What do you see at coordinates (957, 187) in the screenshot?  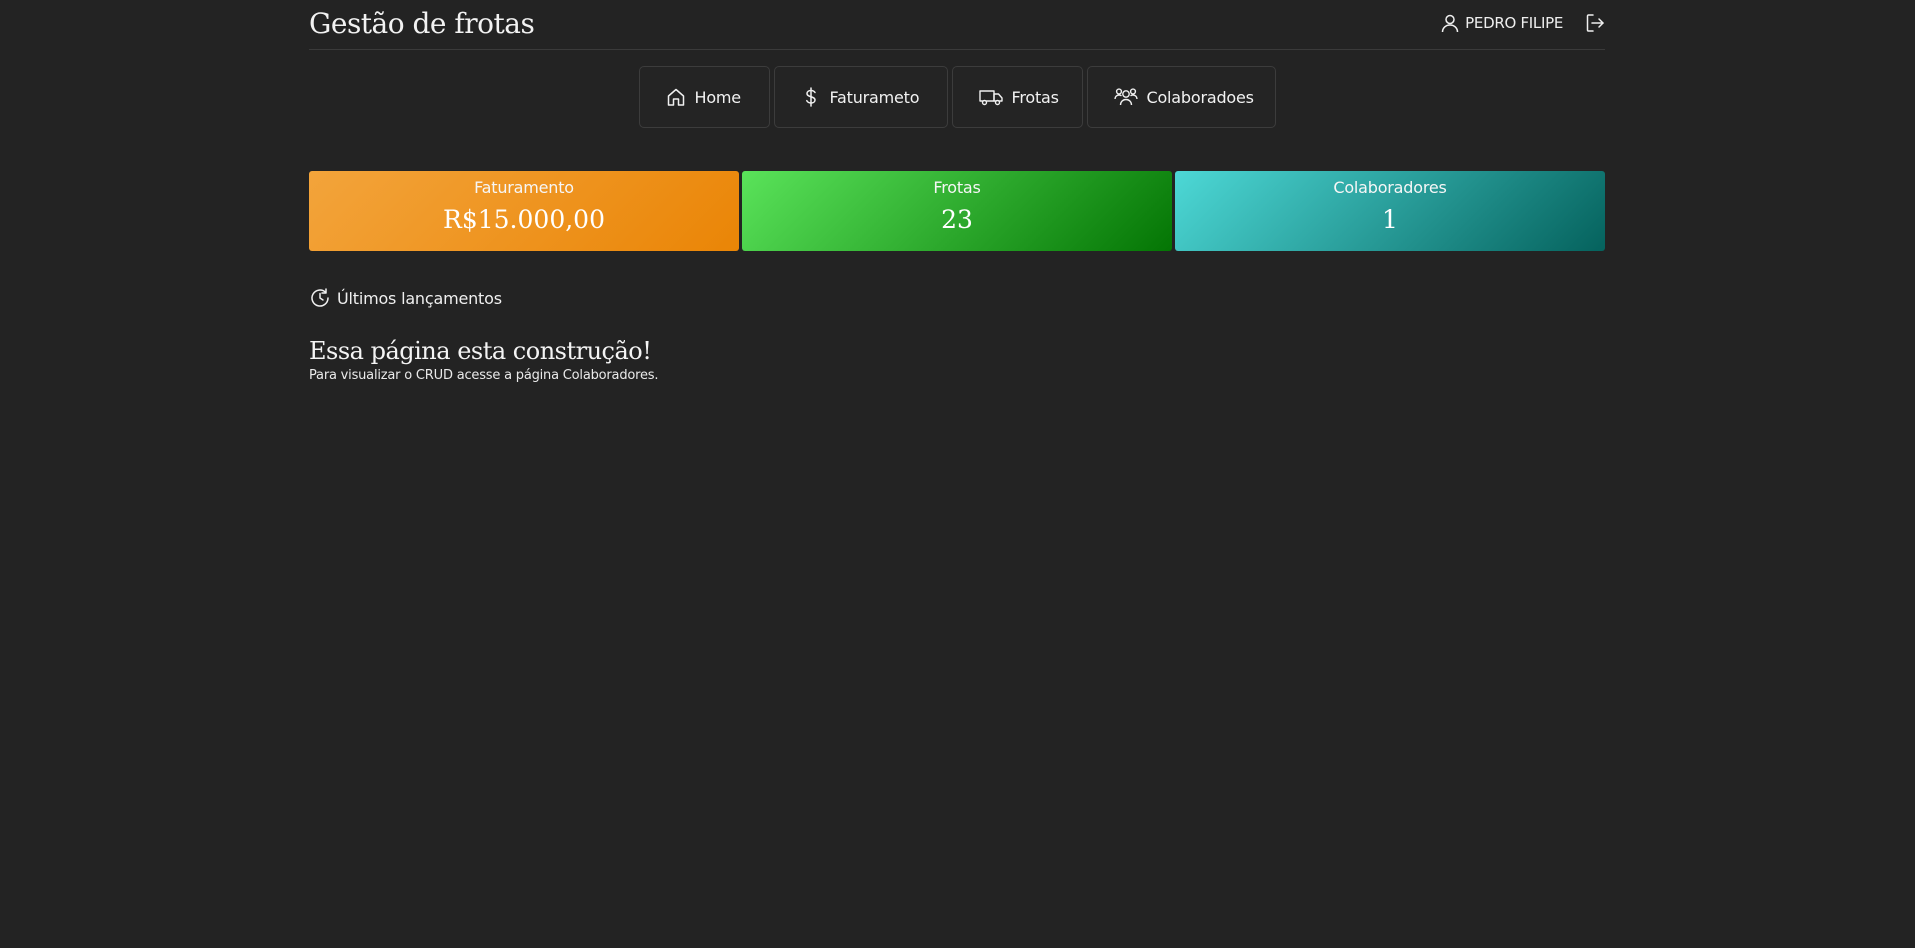 I see `frotas-card-title: Frotas` at bounding box center [957, 187].